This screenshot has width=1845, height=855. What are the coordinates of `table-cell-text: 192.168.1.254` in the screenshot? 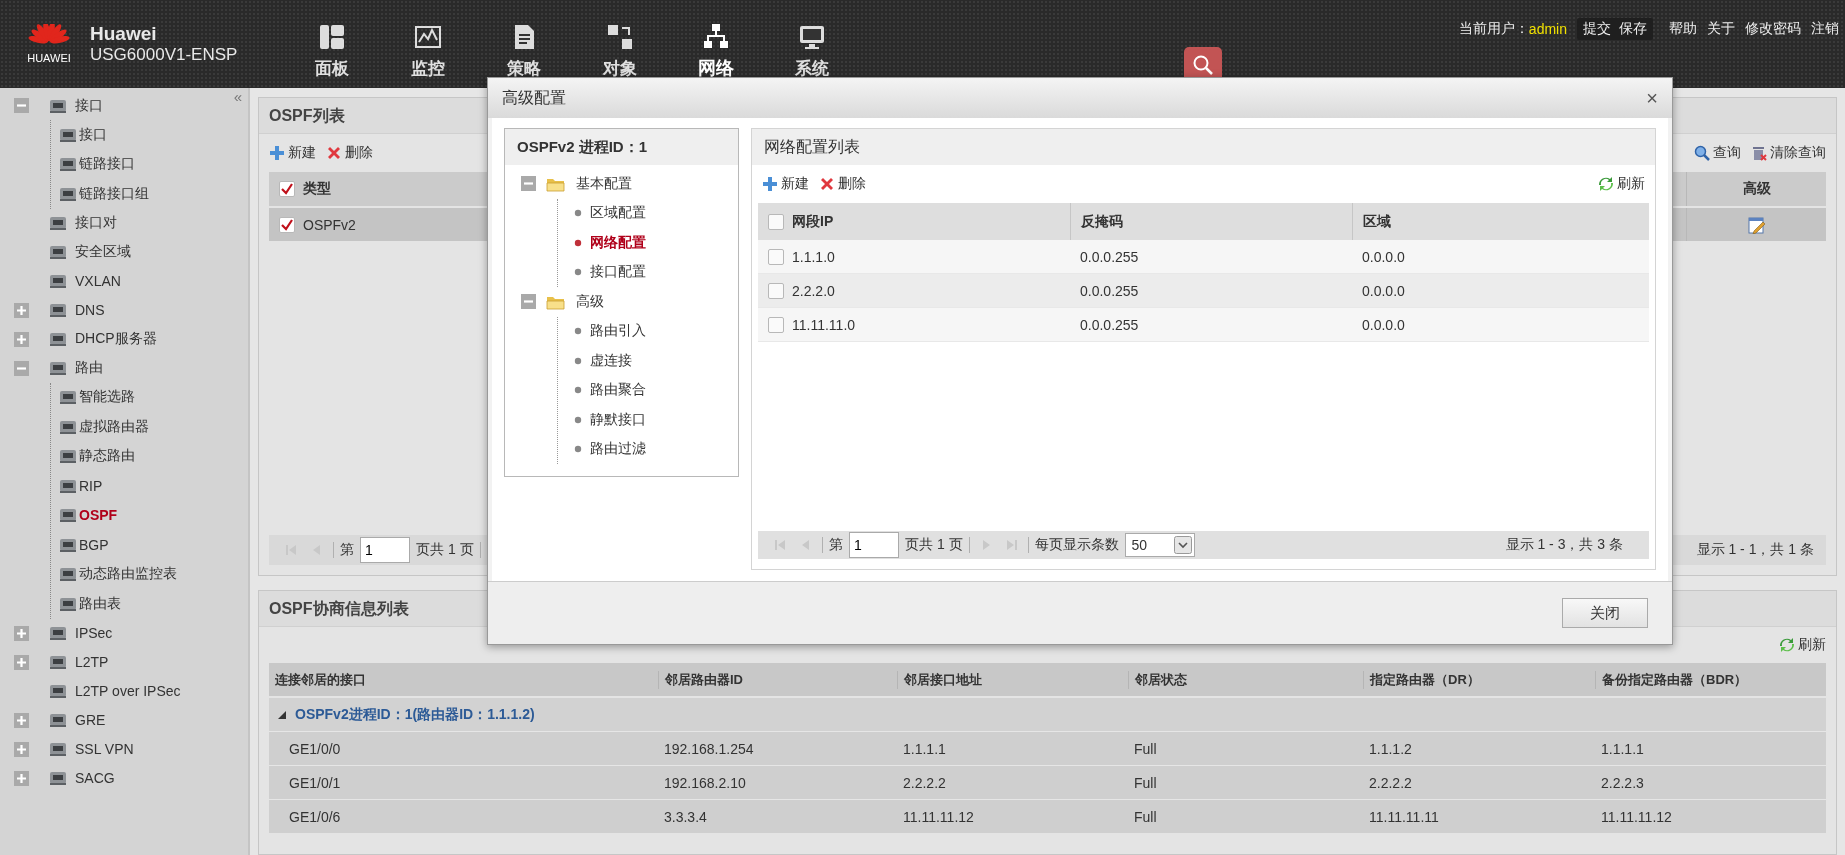 It's located at (709, 748).